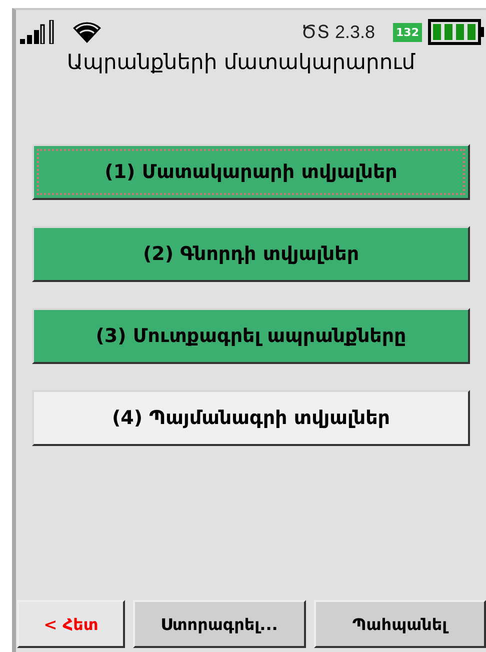 This screenshot has height=652, width=486. I want to click on battery-icon, so click(457, 32).